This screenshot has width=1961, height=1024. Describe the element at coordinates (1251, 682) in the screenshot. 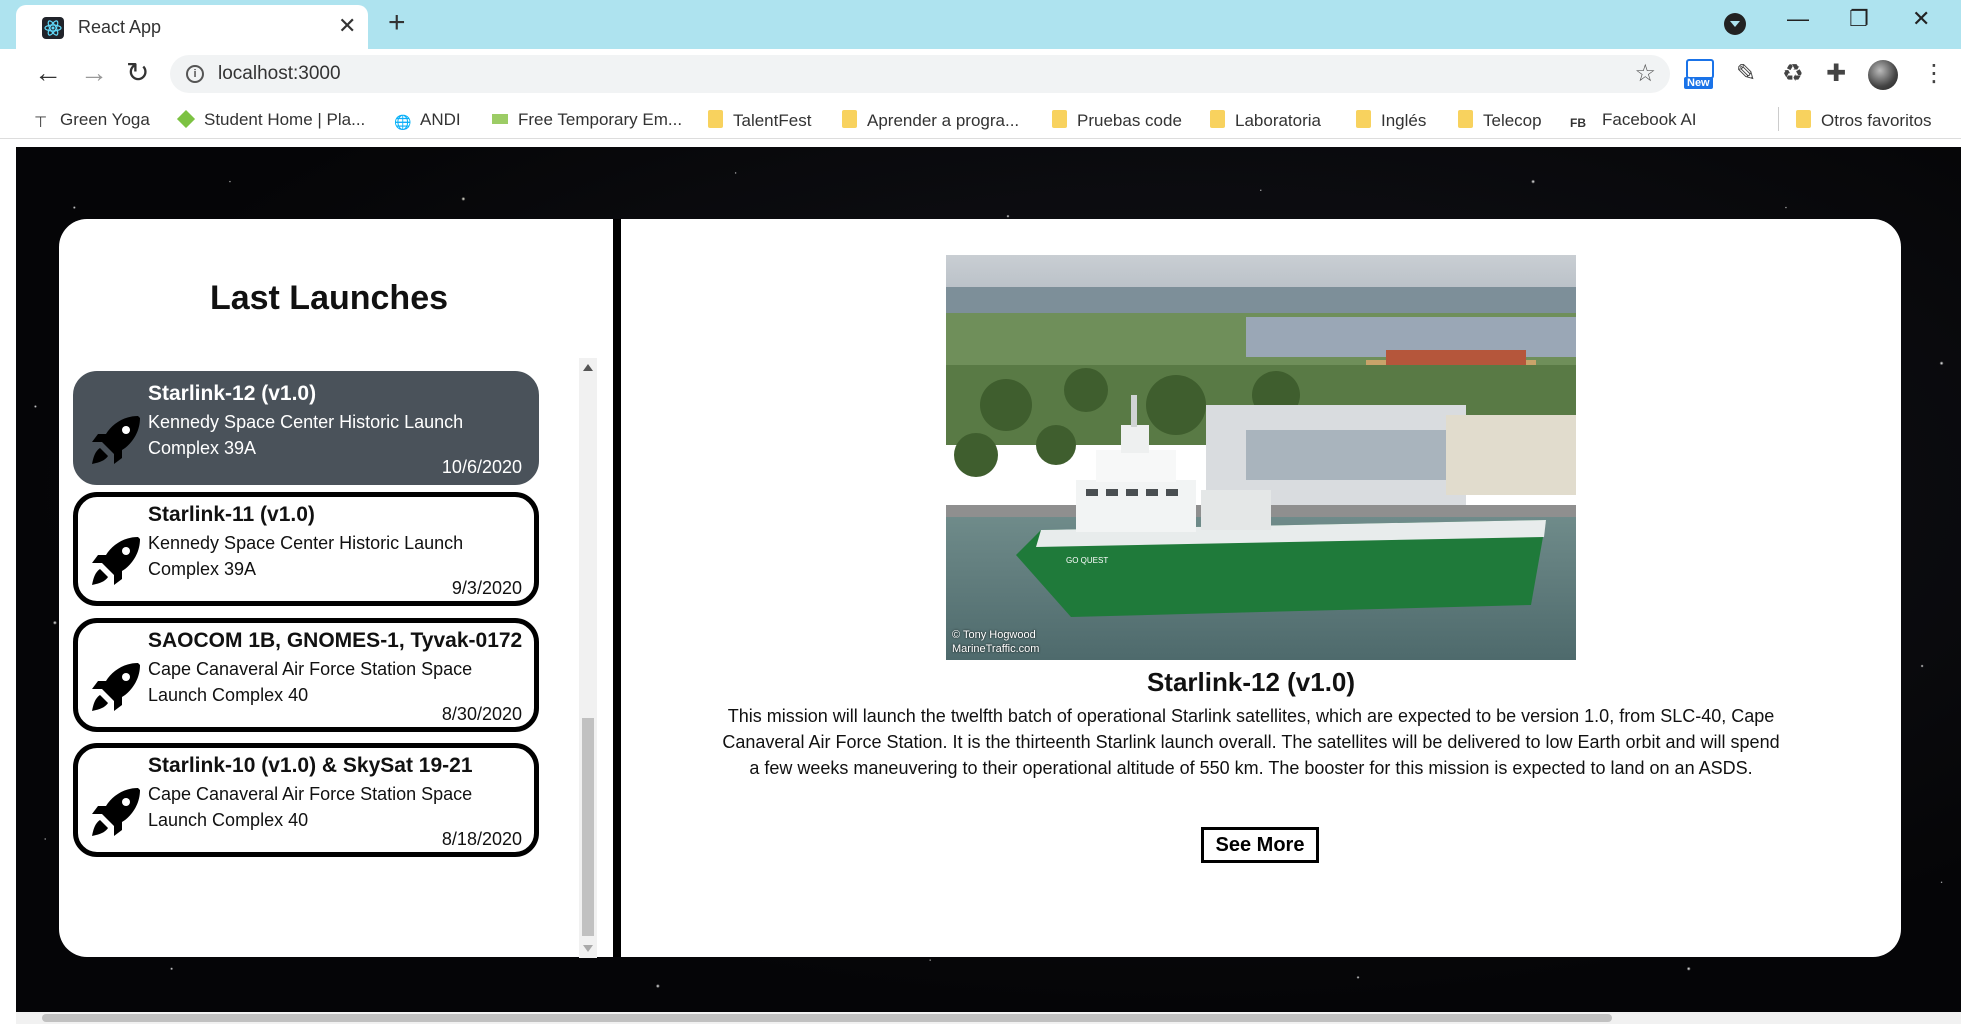

I see `launch-name: Starlink-12 (v1.0)` at that location.